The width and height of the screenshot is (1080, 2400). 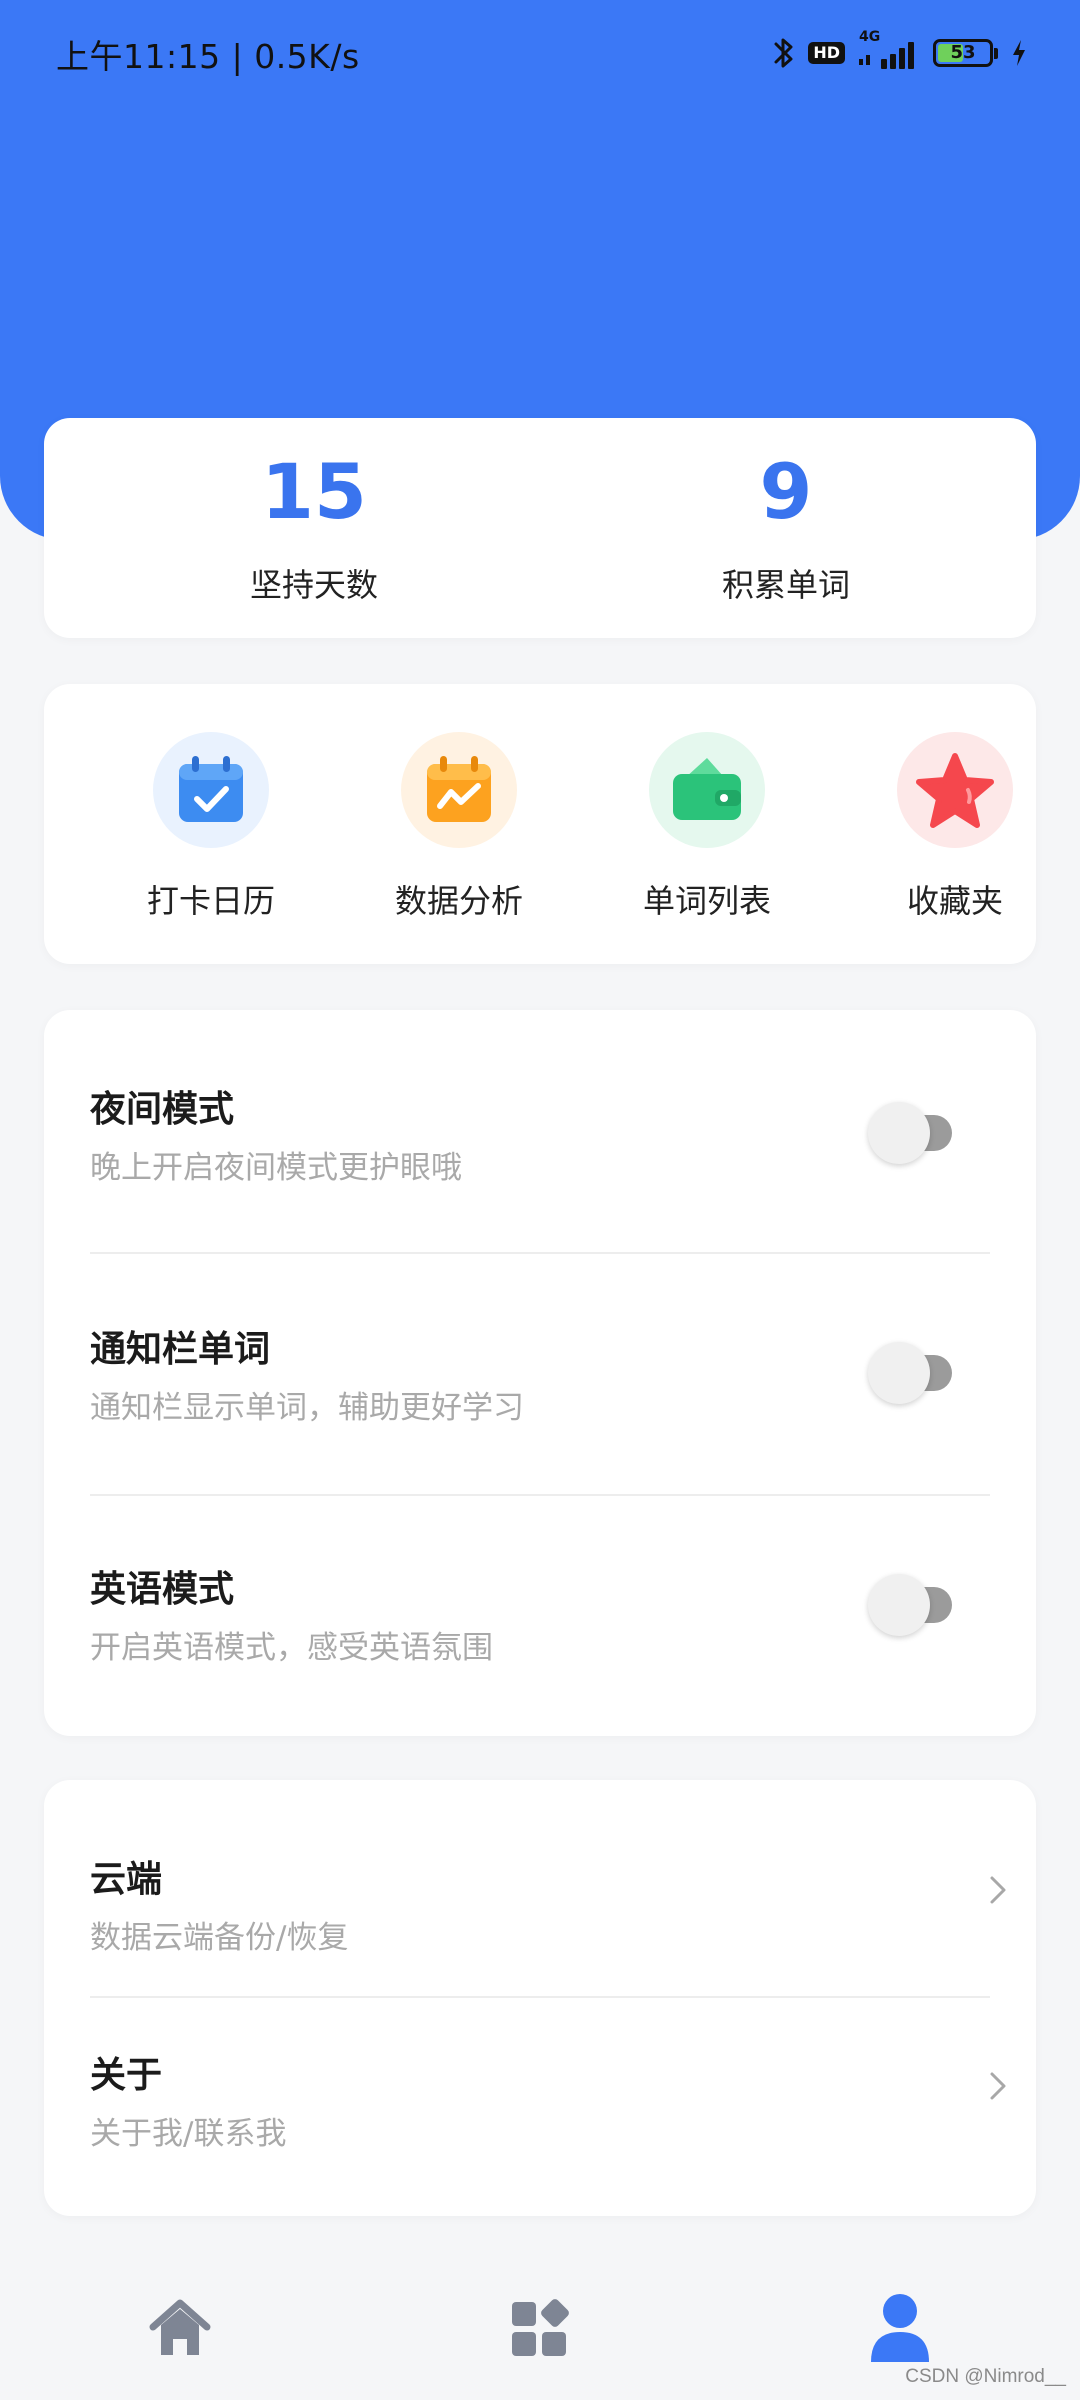 What do you see at coordinates (211, 790) in the screenshot?
I see `calendar-check-icon` at bounding box center [211, 790].